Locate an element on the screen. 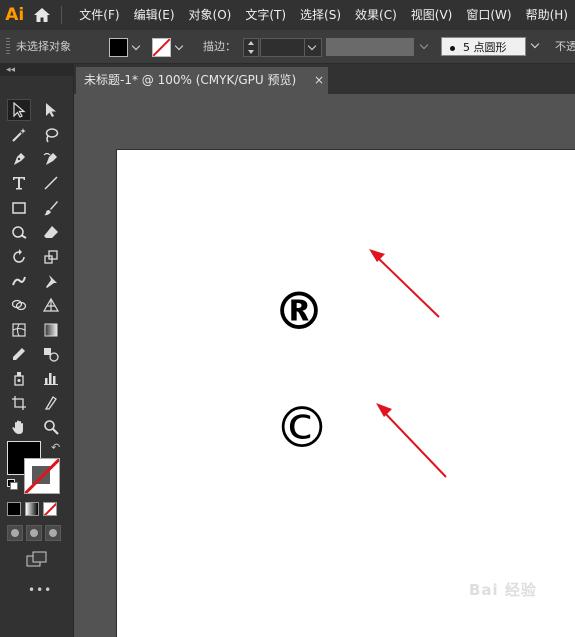 The height and width of the screenshot is (637, 575). document-tab-bar: 未标题-1* @ 100% (CMYK/GPU 预览) × is located at coordinates (324, 79).